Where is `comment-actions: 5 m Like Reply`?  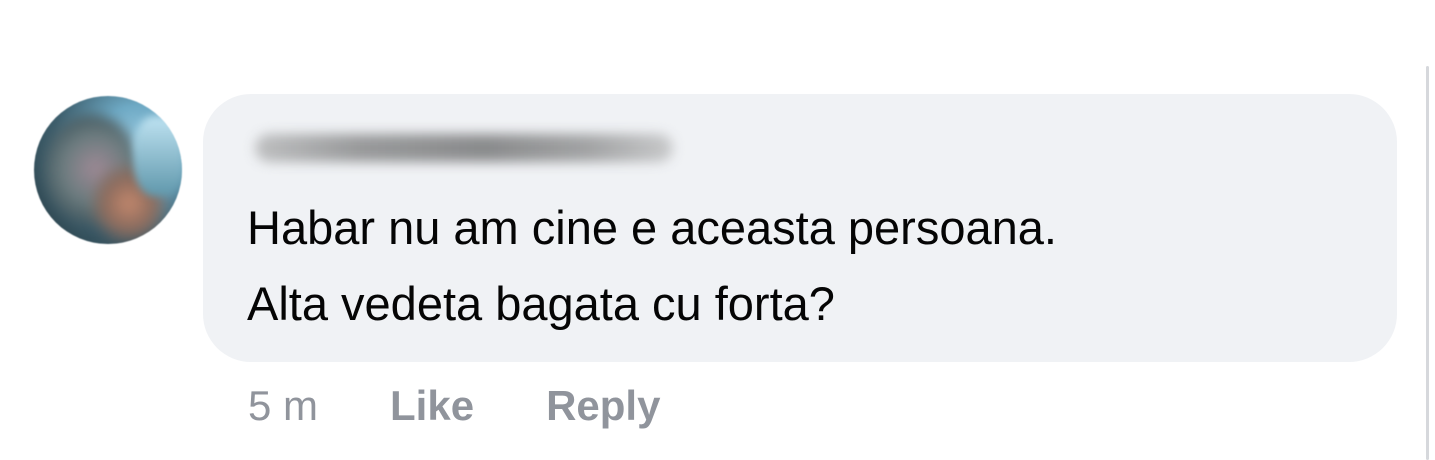
comment-actions: 5 m Like Reply is located at coordinates (454, 406).